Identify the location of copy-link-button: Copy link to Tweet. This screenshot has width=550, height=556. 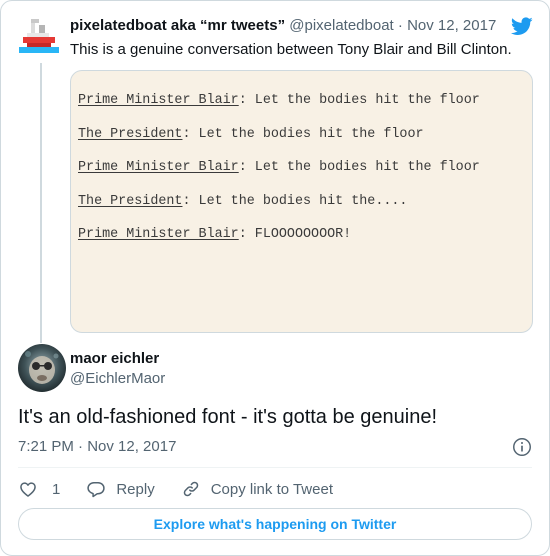
(257, 489).